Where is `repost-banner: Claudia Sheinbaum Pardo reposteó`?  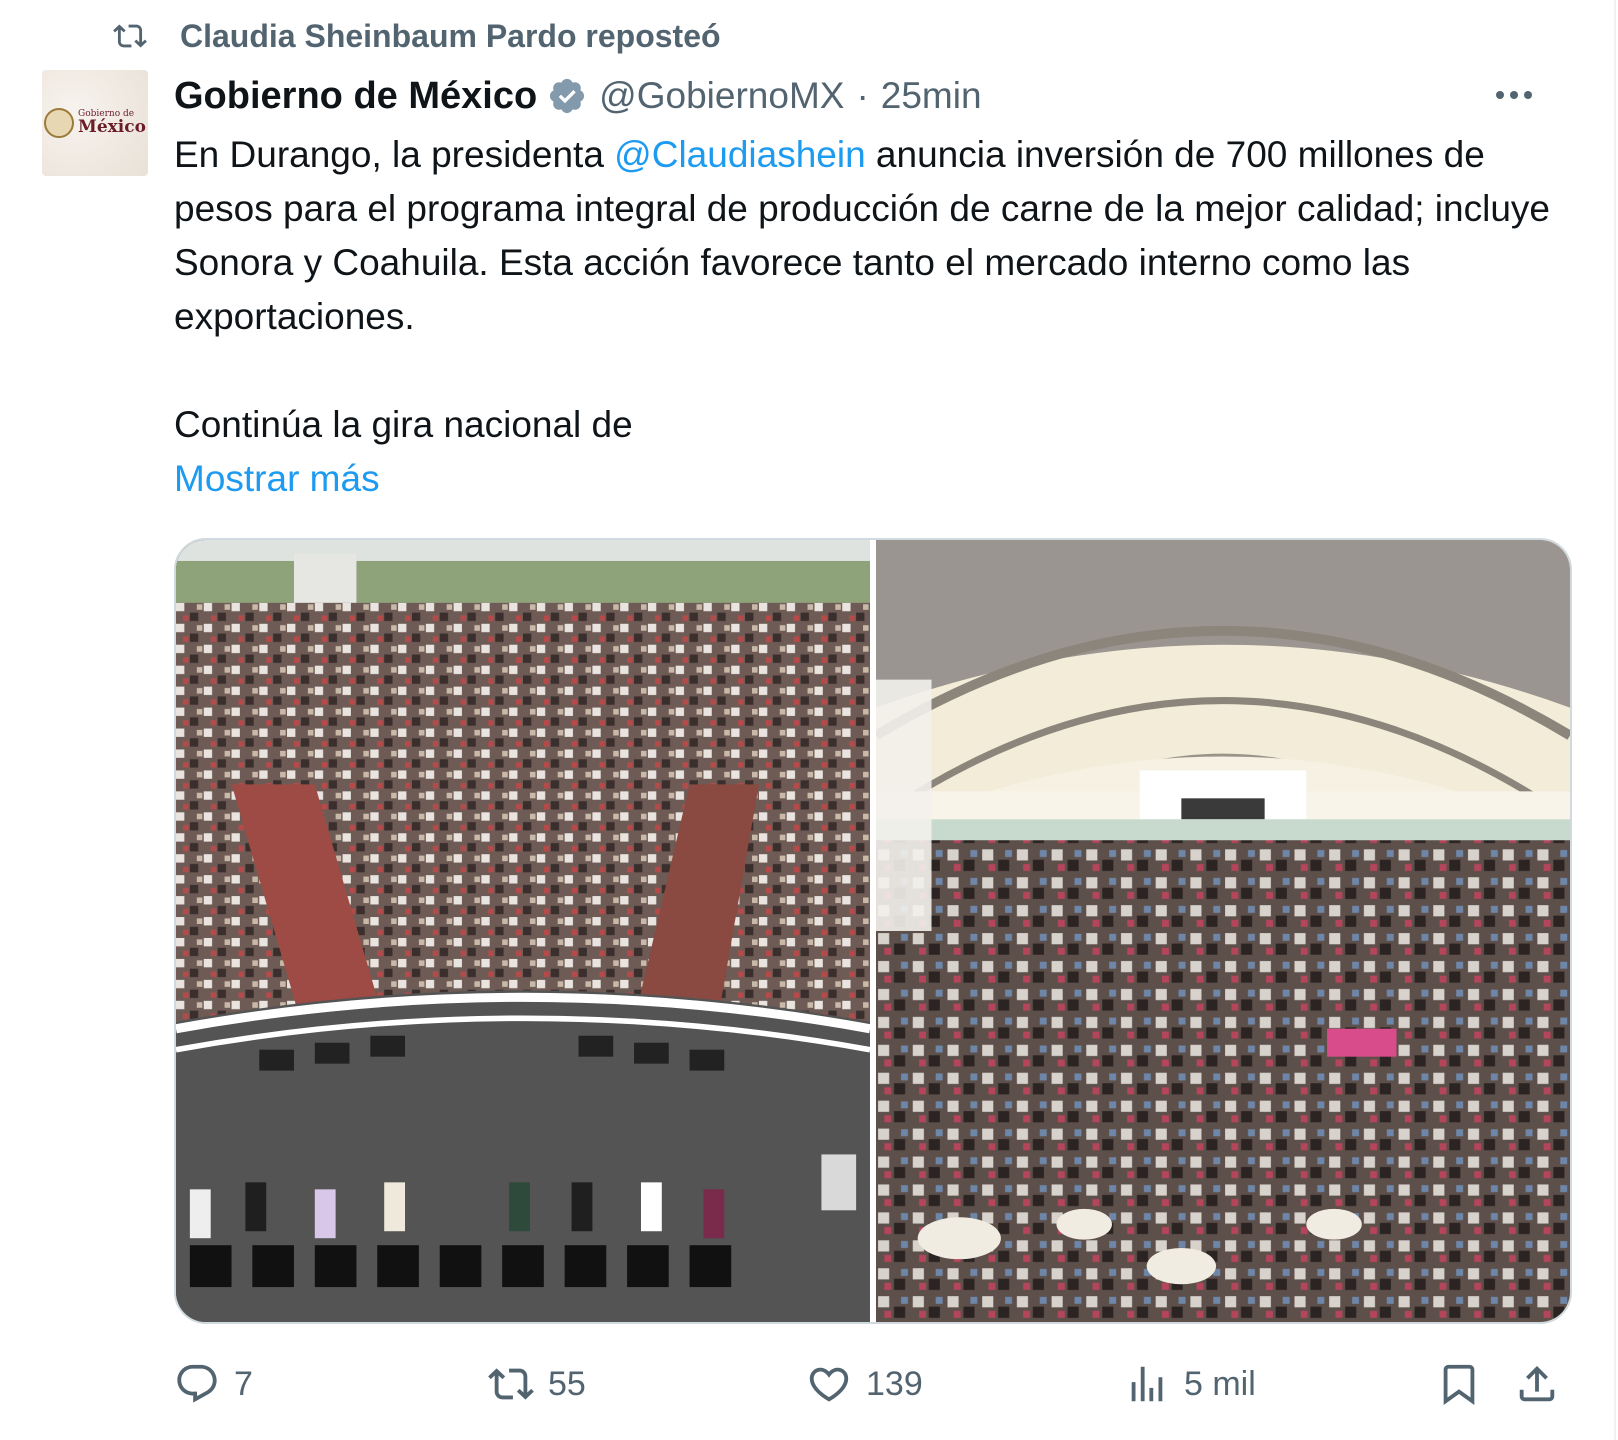
repost-banner: Claudia Sheinbaum Pardo reposteó is located at coordinates (414, 36).